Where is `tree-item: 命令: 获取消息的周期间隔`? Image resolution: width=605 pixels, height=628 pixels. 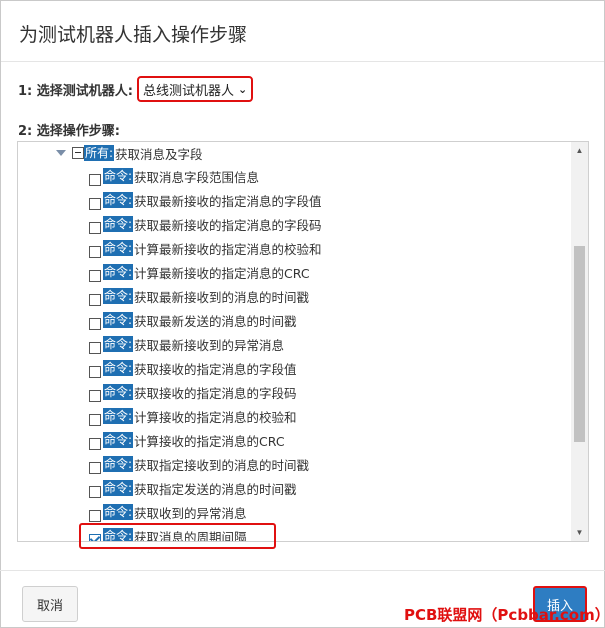 tree-item: 命令: 获取消息的周期间隔 is located at coordinates (168, 533).